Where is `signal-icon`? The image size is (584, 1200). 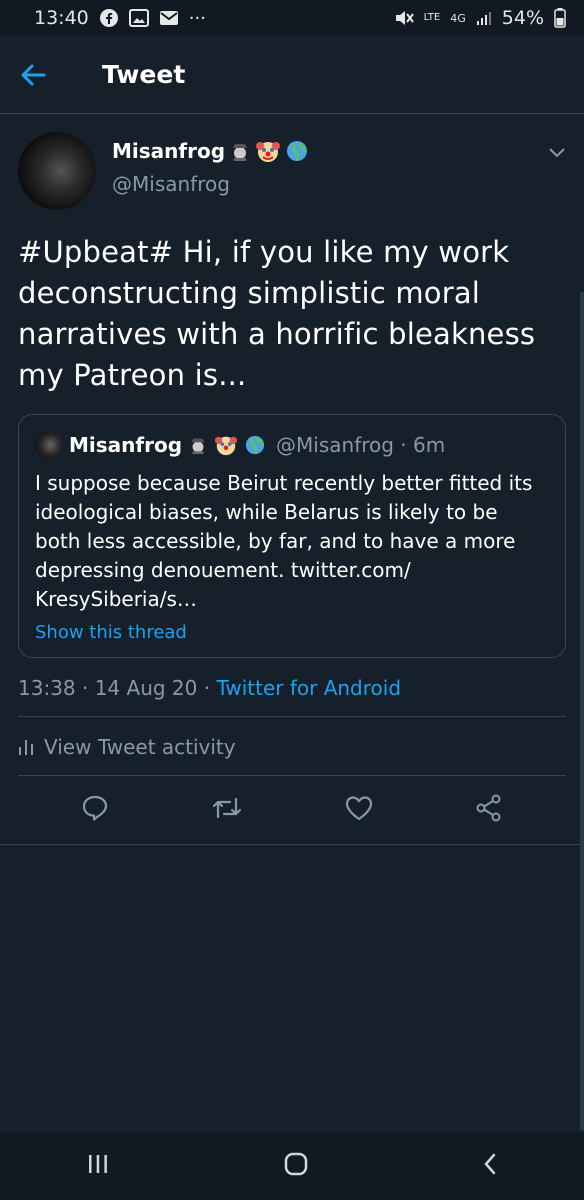 signal-icon is located at coordinates (484, 18).